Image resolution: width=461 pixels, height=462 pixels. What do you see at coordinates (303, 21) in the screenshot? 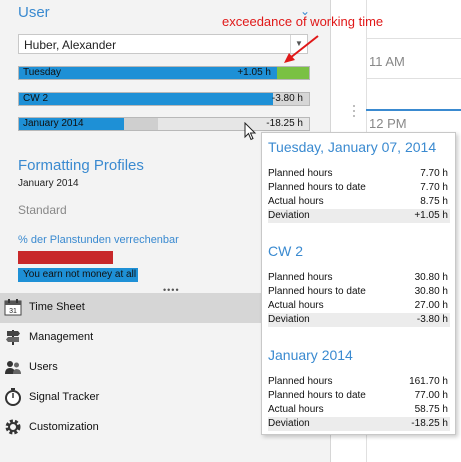
I see `exceedance-annotation: exceedance of working time` at bounding box center [303, 21].